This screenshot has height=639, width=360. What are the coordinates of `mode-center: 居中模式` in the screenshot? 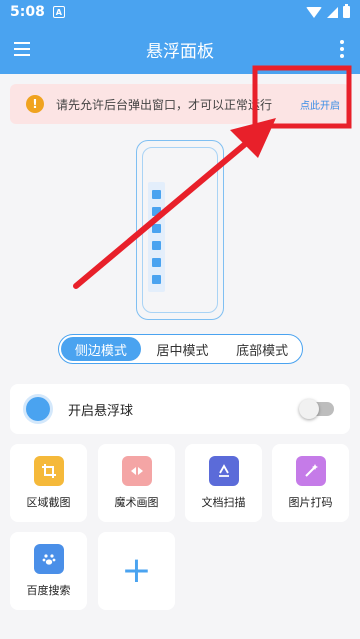 It's located at (183, 349).